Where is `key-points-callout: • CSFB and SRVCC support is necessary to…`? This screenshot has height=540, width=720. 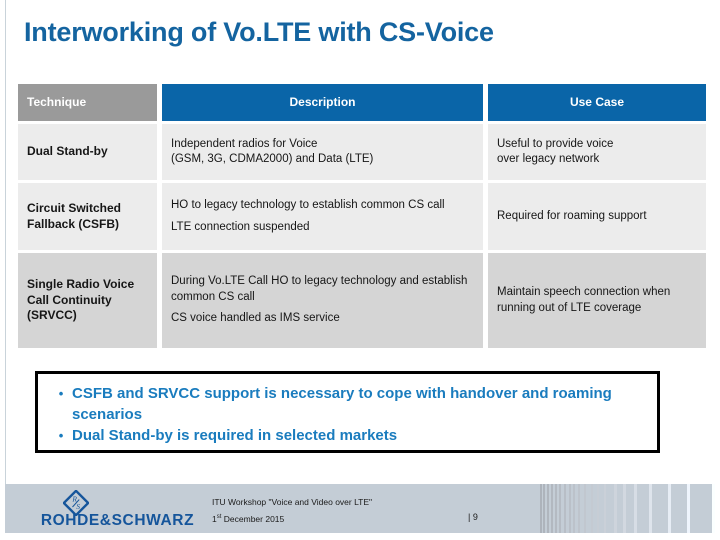 key-points-callout: • CSFB and SRVCC support is necessary to… is located at coordinates (347, 412).